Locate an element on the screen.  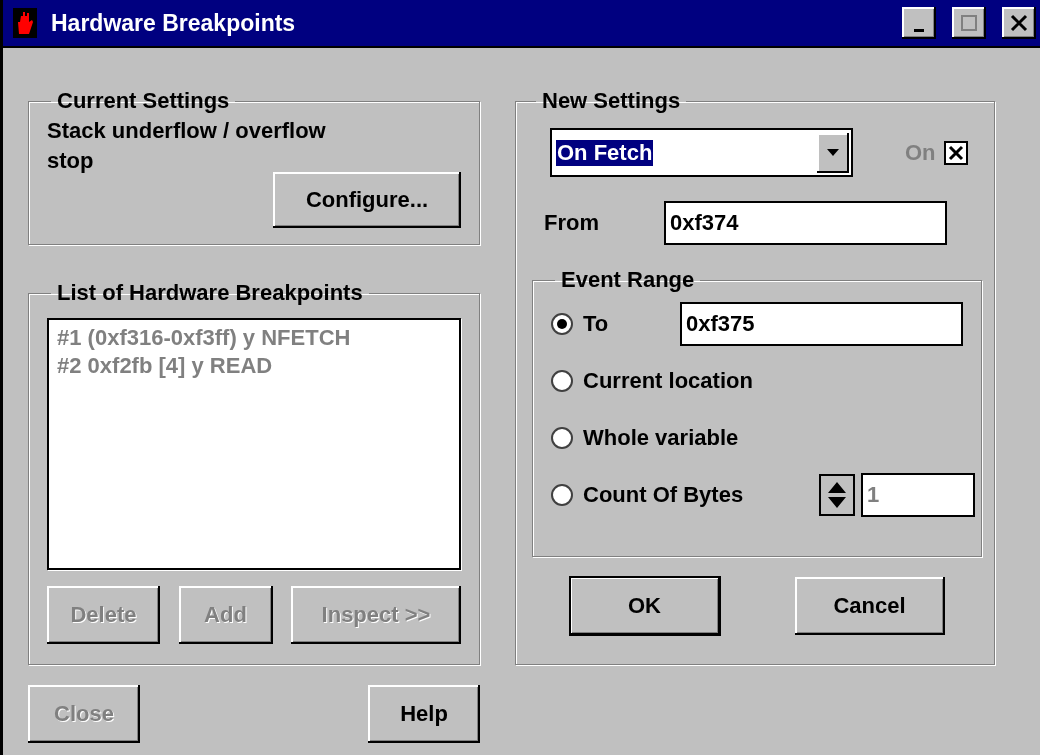
settings-description: Stack underflow / overflow stop is located at coordinates (187, 146).